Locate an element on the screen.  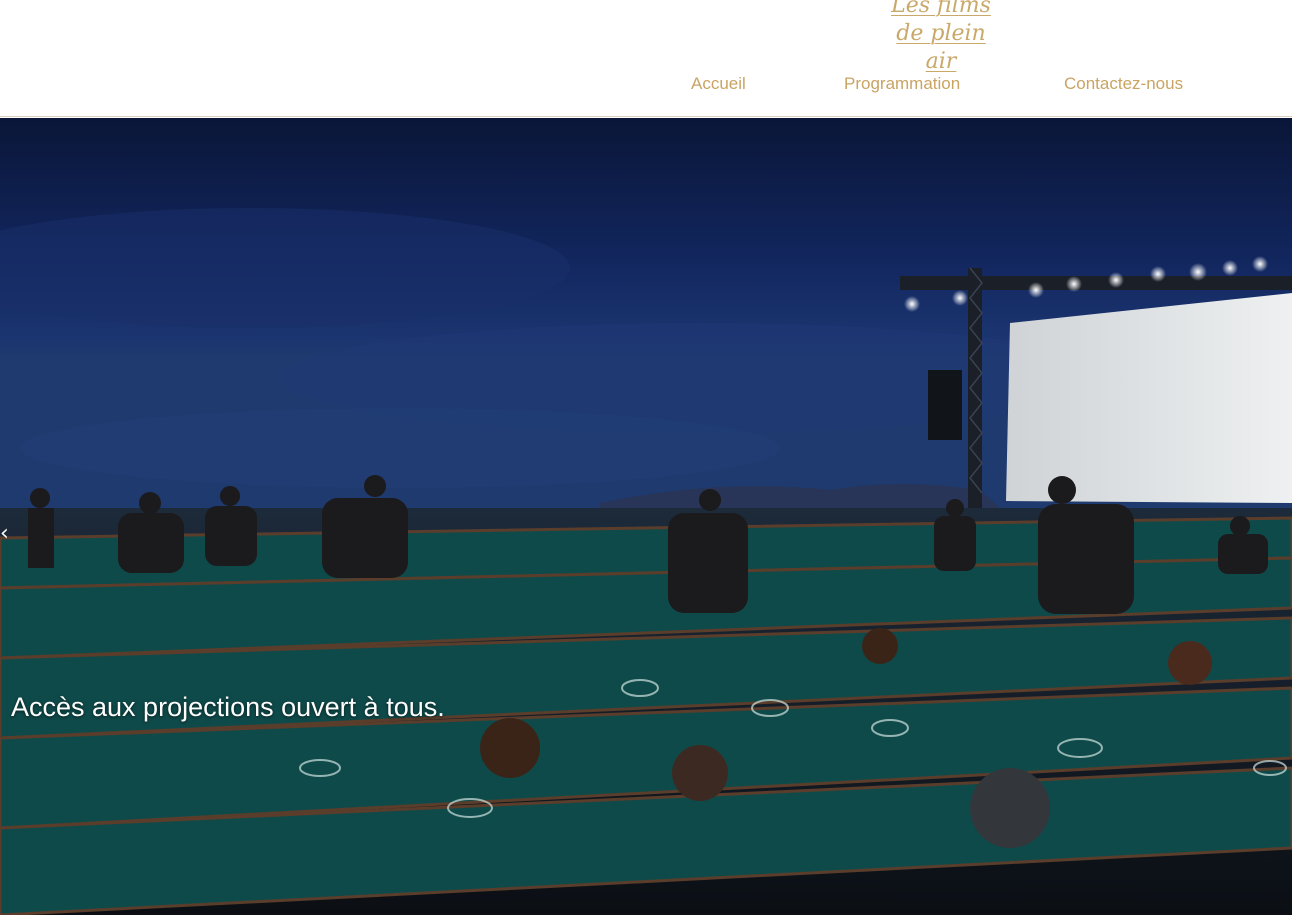
hero-caption: Accès aux projections ouvert à tous. is located at coordinates (228, 707).